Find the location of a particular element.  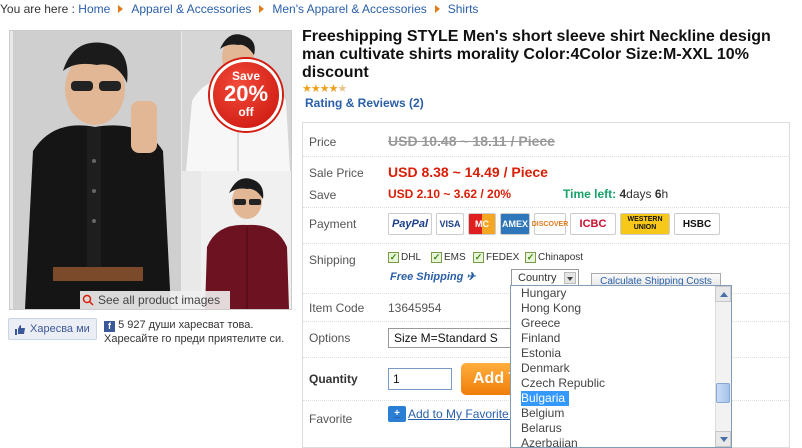

save-amount: USD 2.10 ~ 3.62 / 20% is located at coordinates (450, 194).